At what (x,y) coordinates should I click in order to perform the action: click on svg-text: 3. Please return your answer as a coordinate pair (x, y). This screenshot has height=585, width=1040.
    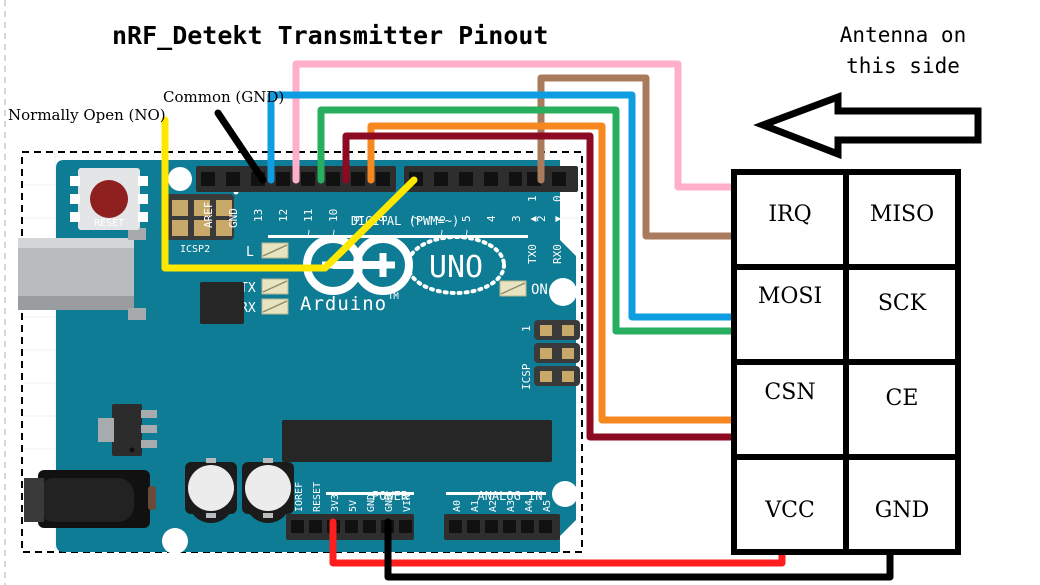
    Looking at the image, I should click on (516, 218).